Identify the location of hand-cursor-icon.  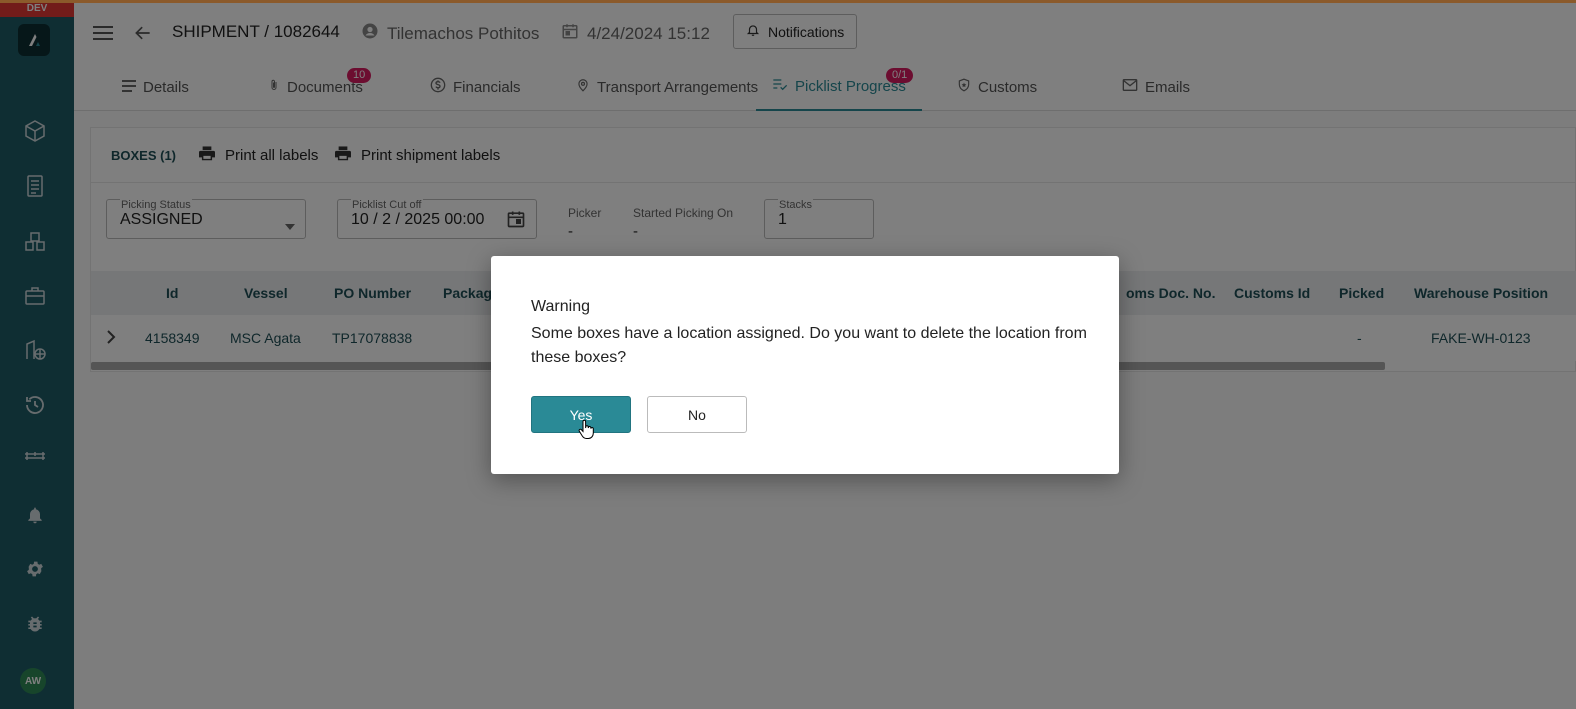
(586, 432).